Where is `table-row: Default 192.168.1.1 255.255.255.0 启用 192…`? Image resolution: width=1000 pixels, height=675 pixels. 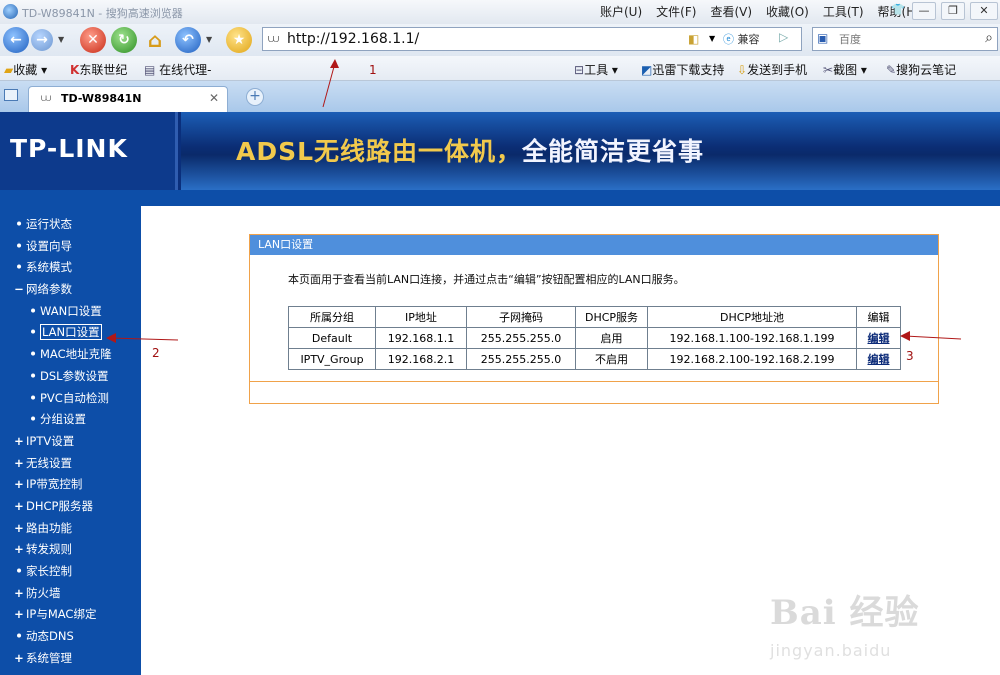
table-row: Default 192.168.1.1 255.255.255.0 启用 192… is located at coordinates (594, 338).